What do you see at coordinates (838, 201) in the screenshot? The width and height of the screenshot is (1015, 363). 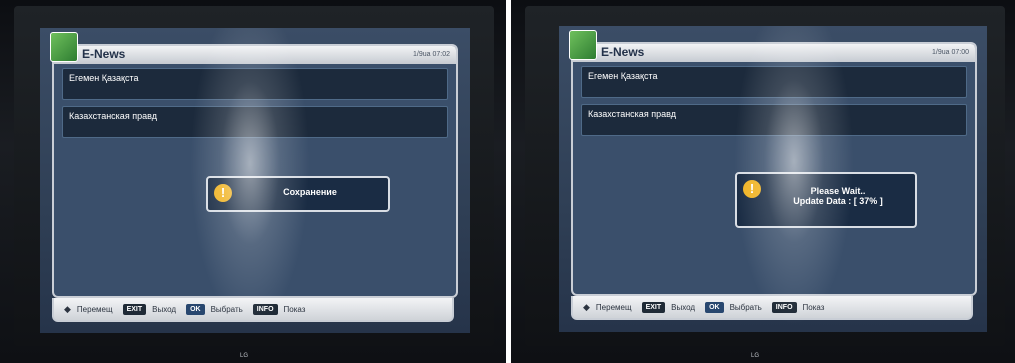 I see `dialog-line: Update Data : [ 37% ]` at bounding box center [838, 201].